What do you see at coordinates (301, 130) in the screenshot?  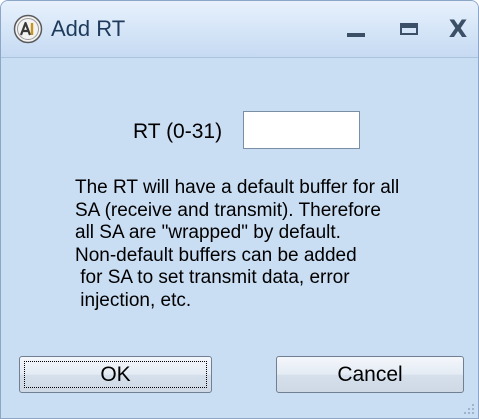 I see `rt-number-input` at bounding box center [301, 130].